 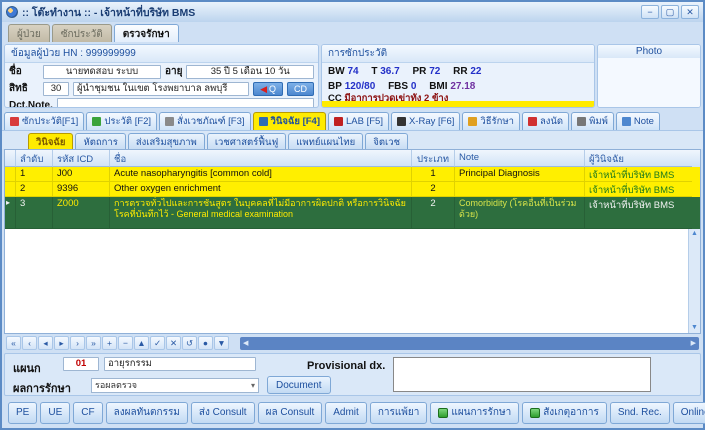 What do you see at coordinates (27, 369) in the screenshot?
I see `dept-label: แผนก` at bounding box center [27, 369].